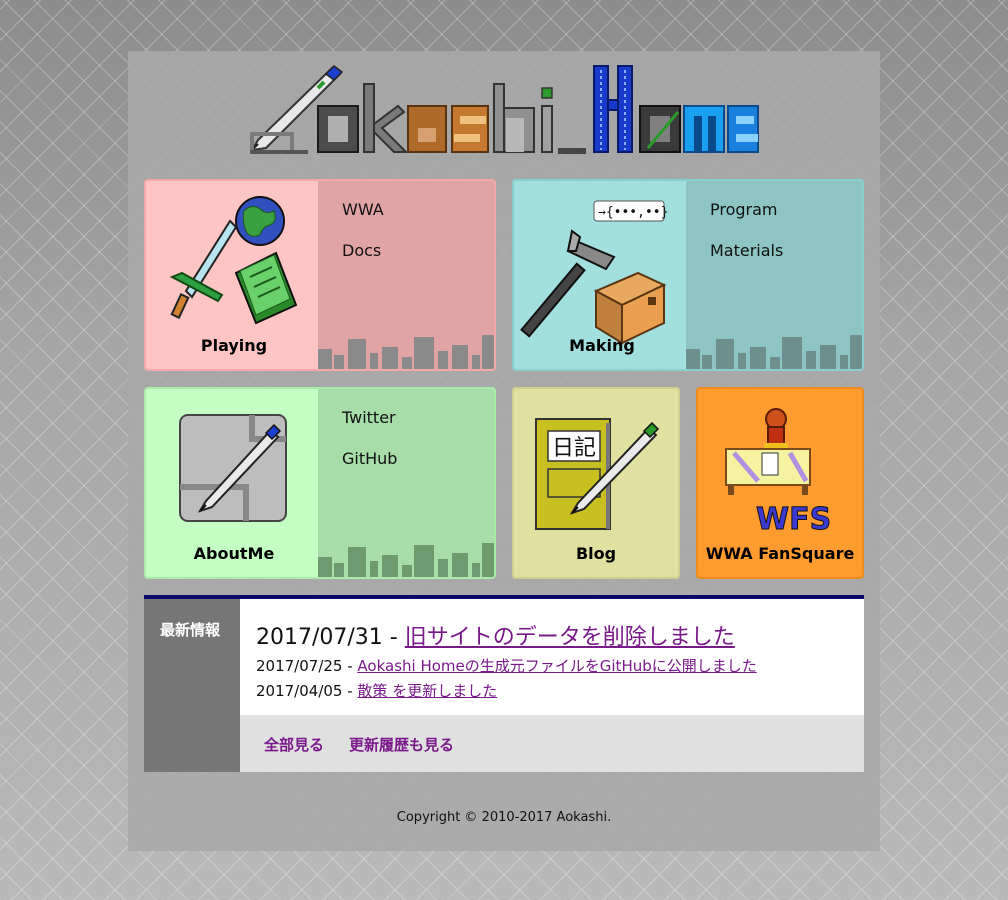 The height and width of the screenshot is (900, 1008). I want to click on card-blog: 日記 Blog, so click(596, 483).